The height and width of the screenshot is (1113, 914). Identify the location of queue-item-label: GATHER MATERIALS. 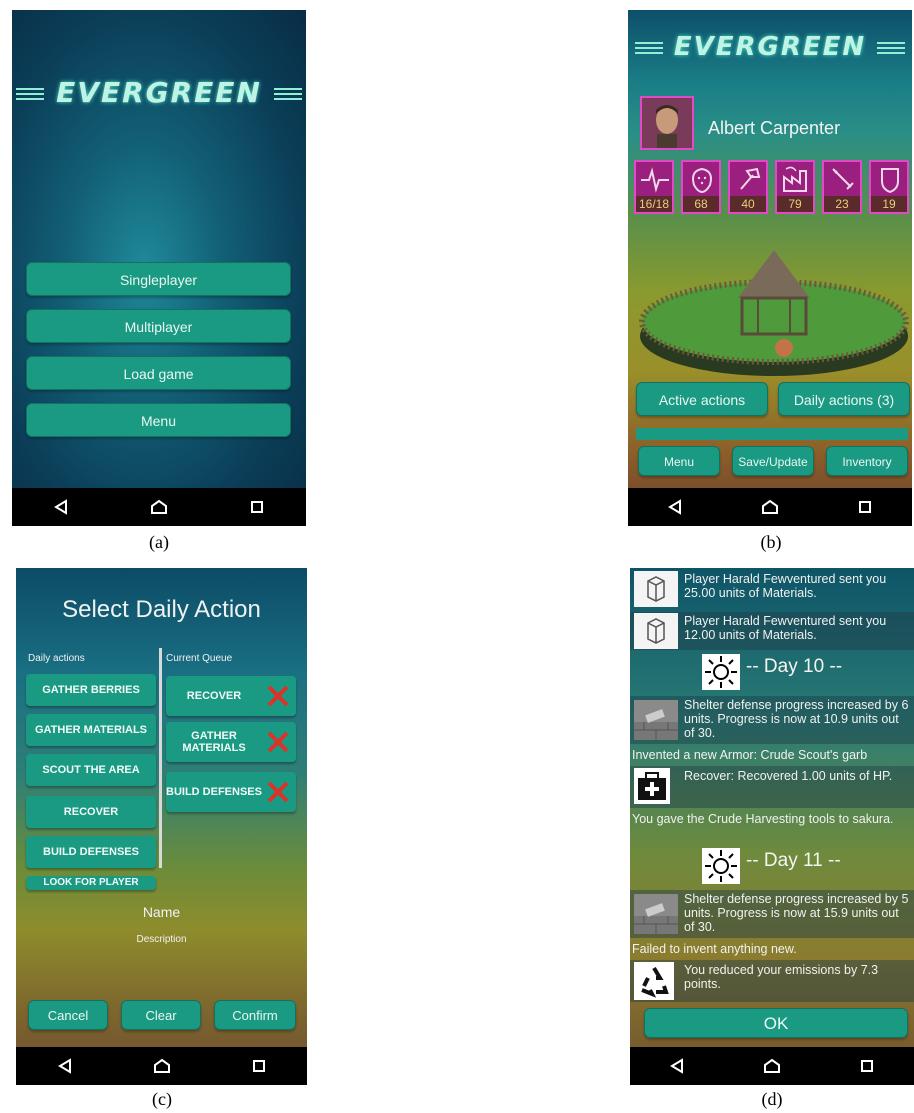
(214, 742).